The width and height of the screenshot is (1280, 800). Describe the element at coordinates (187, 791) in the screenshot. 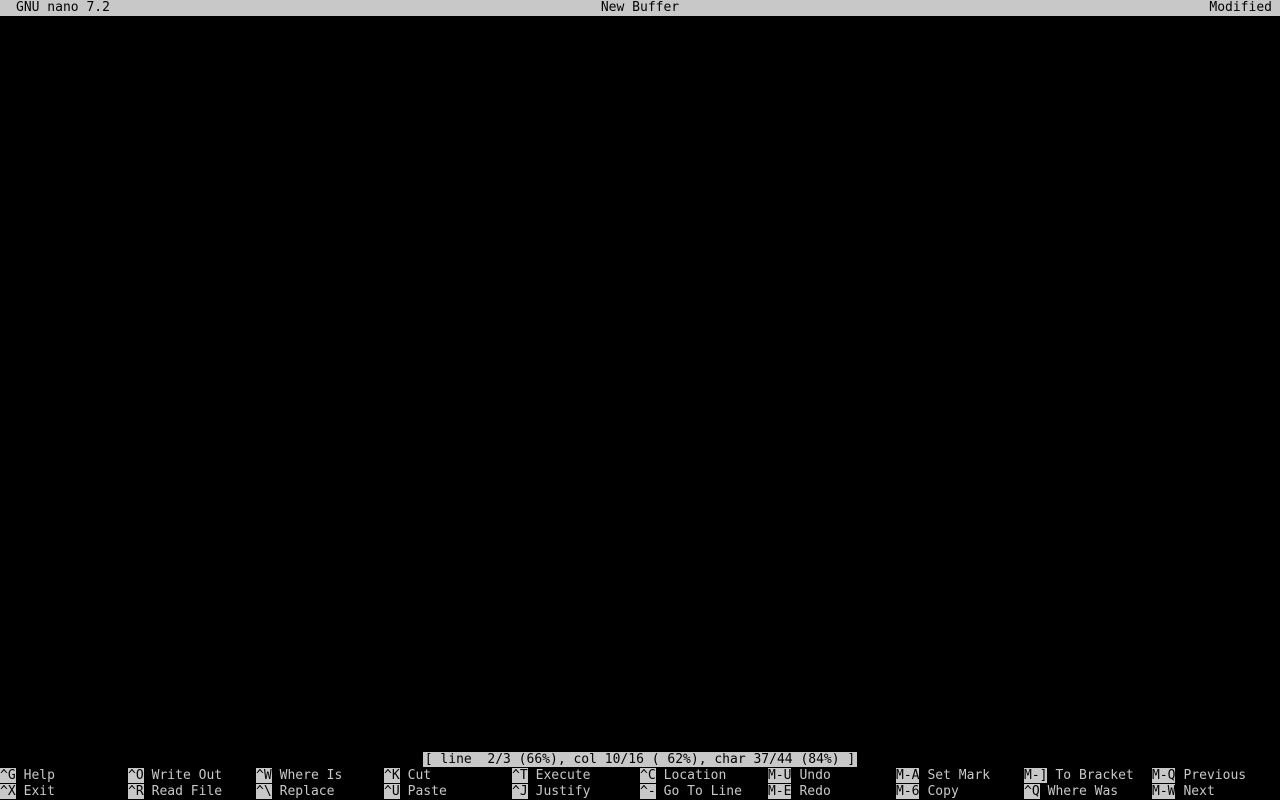

I see `shortcut-label: Read File` at that location.